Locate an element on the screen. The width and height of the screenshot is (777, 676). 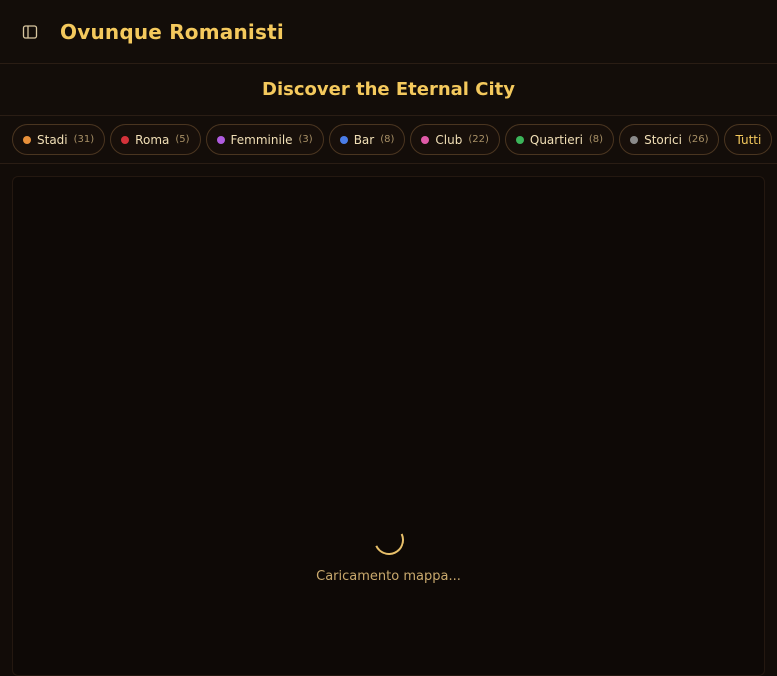
filter-chip-label: Tutti is located at coordinates (748, 139).